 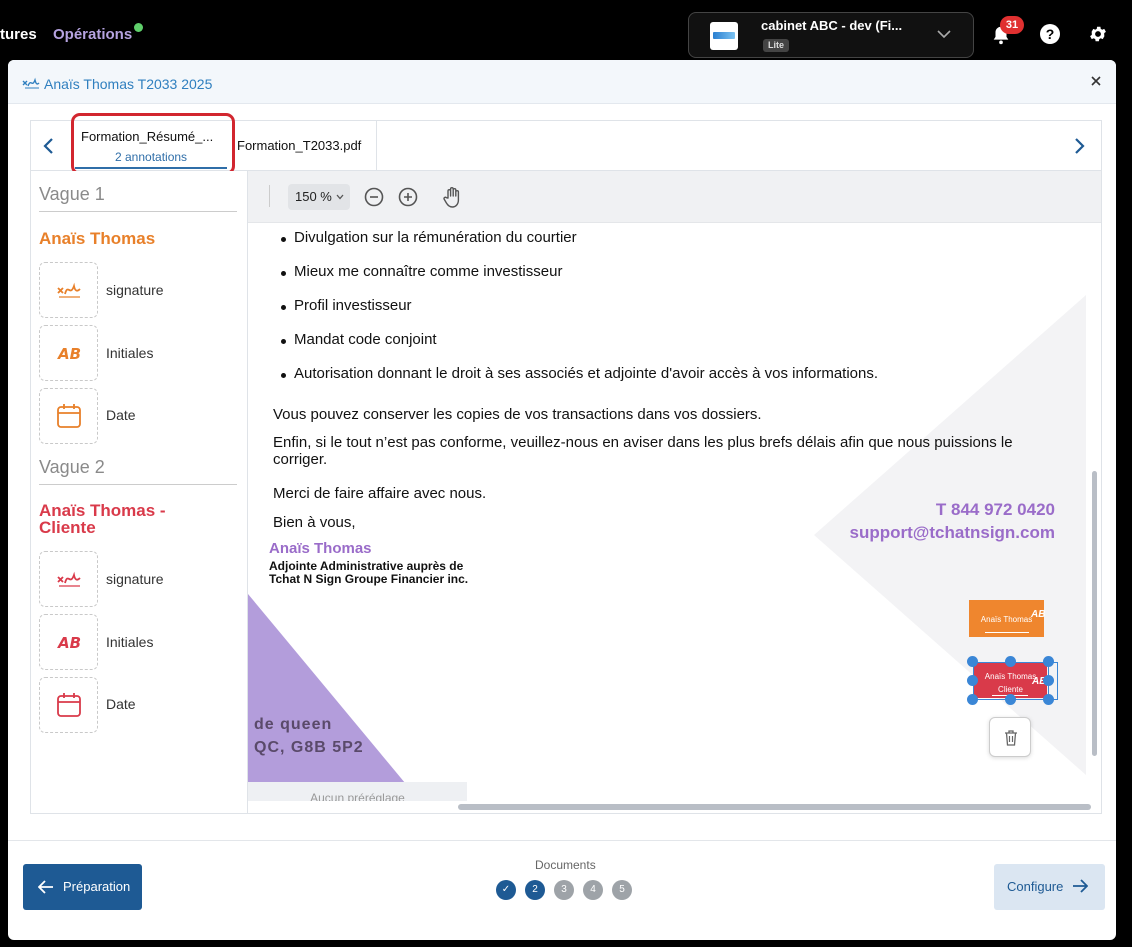 What do you see at coordinates (1096, 81) in the screenshot?
I see `close-icon` at bounding box center [1096, 81].